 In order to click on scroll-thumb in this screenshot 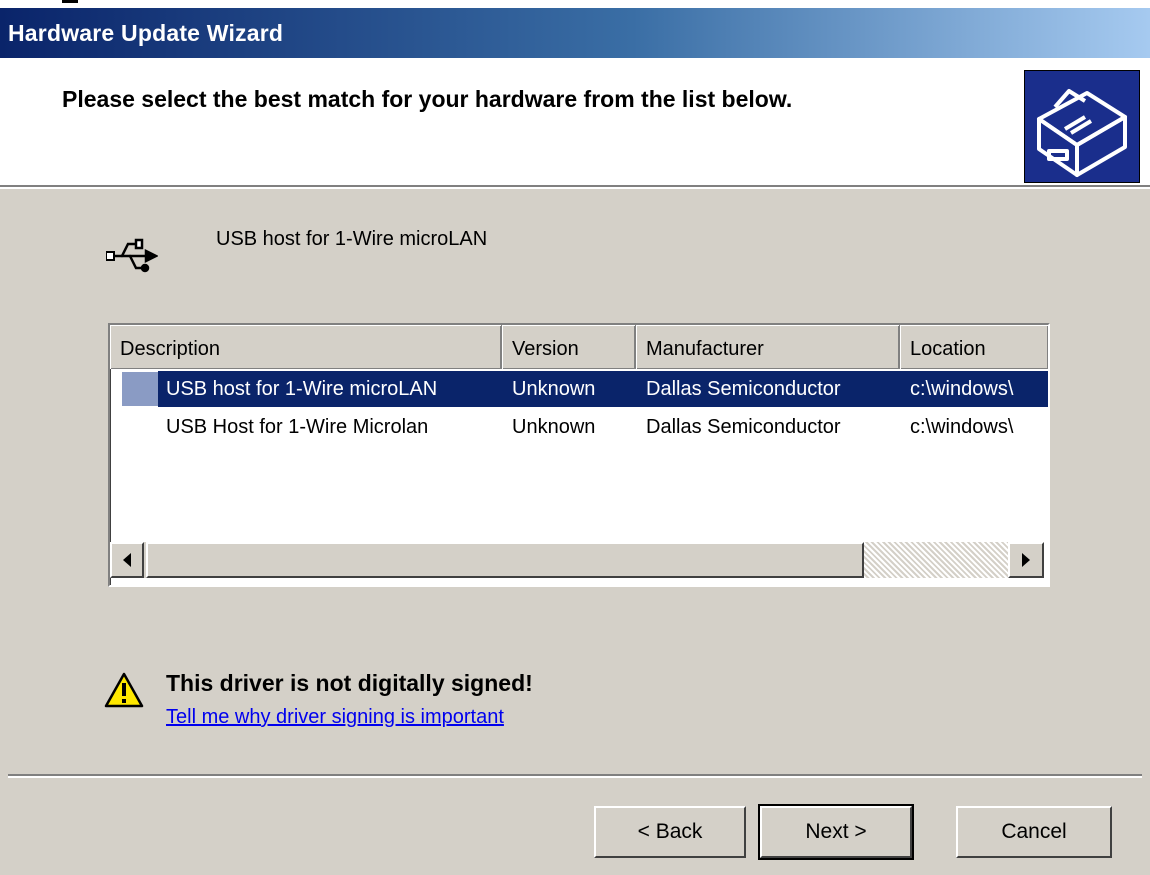, I will do `click(505, 560)`.